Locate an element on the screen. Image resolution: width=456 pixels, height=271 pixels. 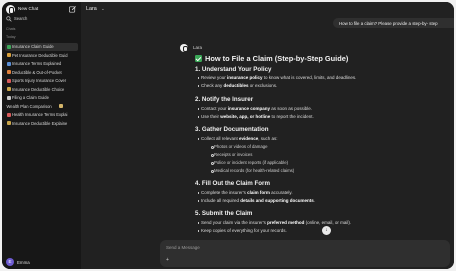
user-profile: E Emma is located at coordinates (41, 262).